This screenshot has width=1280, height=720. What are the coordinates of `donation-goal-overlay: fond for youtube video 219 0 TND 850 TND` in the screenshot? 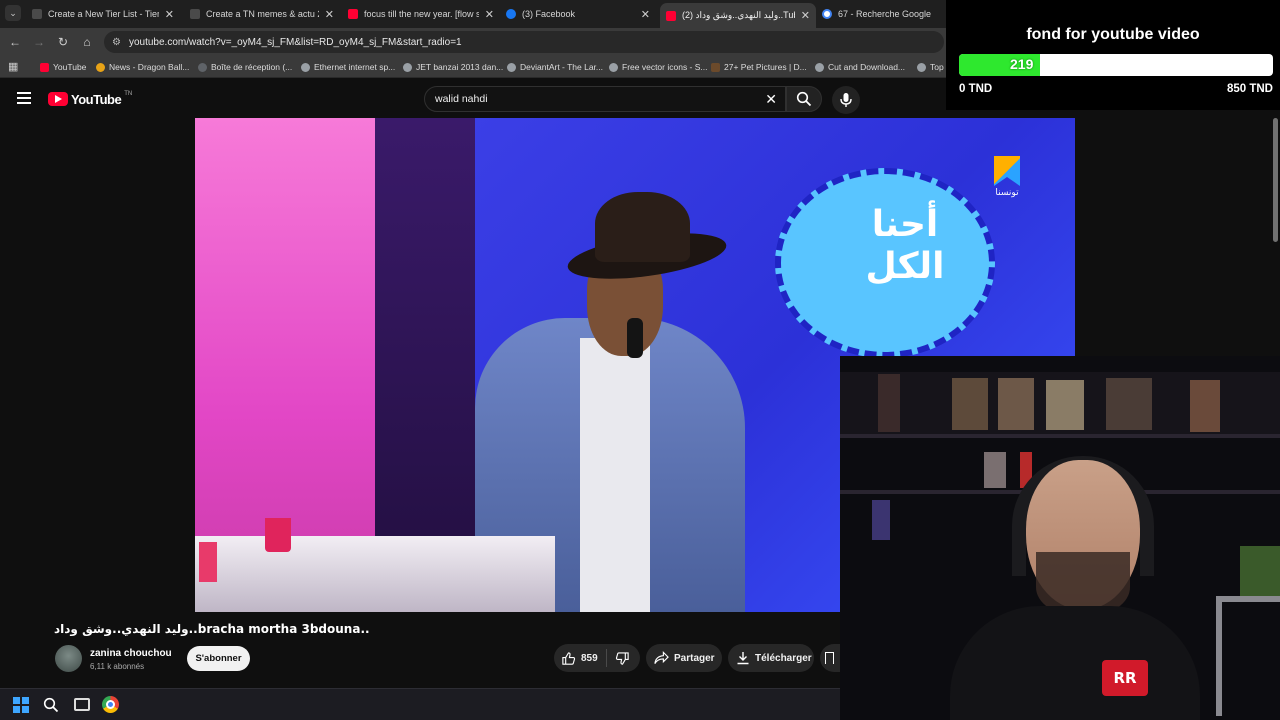 It's located at (1113, 55).